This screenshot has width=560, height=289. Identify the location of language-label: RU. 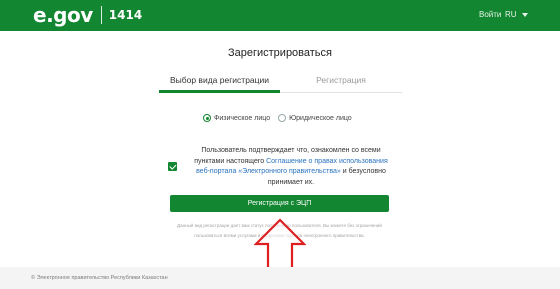
(511, 14).